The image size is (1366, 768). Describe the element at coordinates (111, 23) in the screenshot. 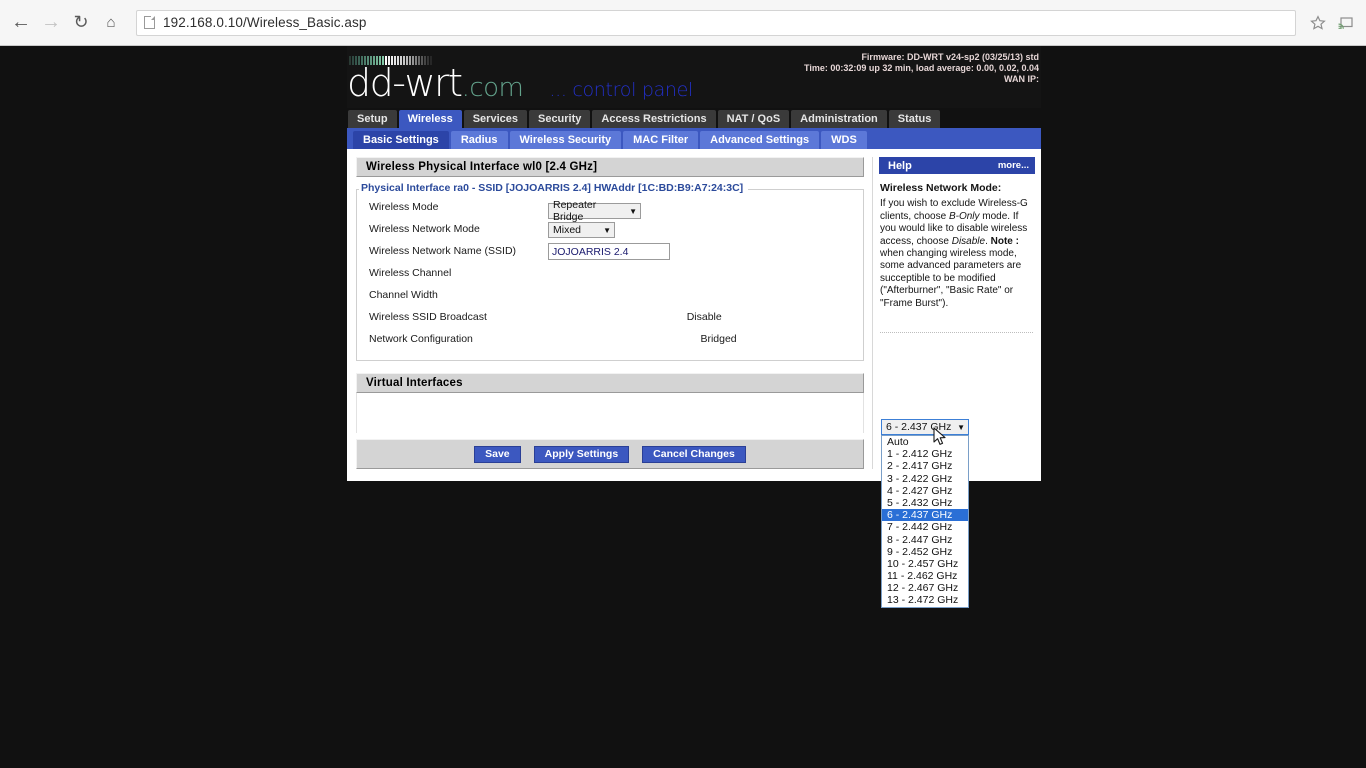

I see `home-icon: ⌂` at that location.